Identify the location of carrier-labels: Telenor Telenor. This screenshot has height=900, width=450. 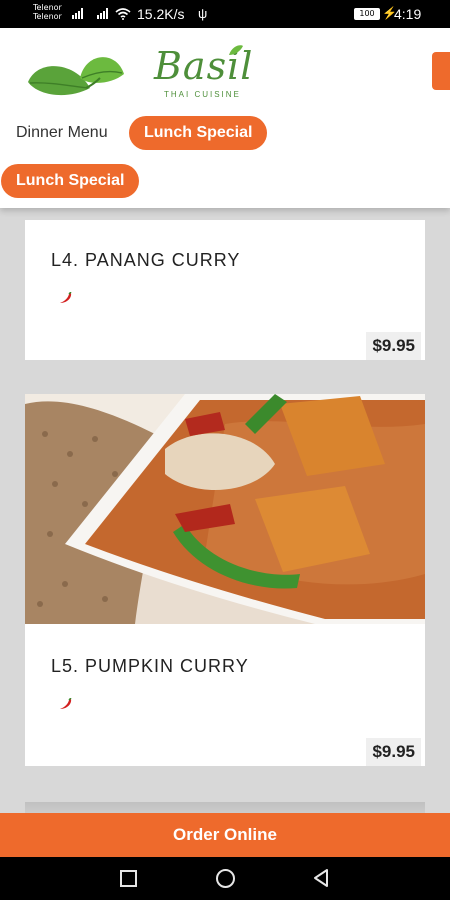
(47, 12).